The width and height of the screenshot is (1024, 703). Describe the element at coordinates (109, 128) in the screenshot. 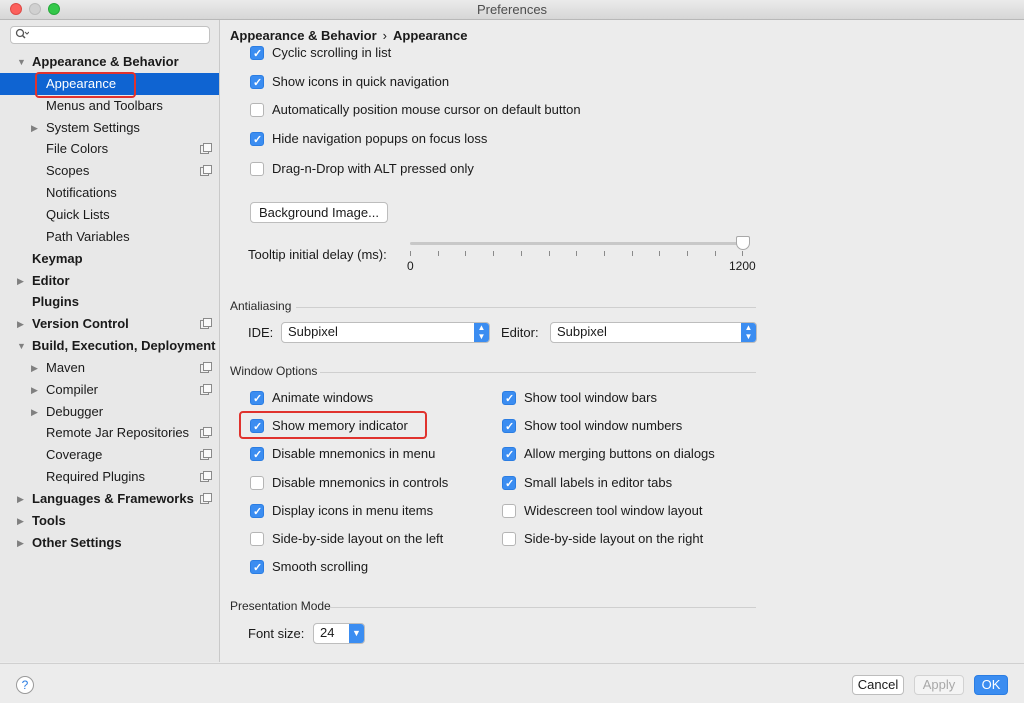

I see `sidebar-item-system-settings: ▶ System Settings` at that location.